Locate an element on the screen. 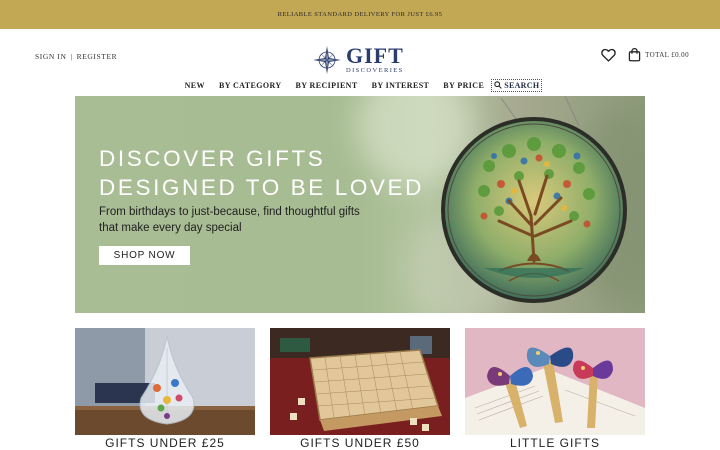 The width and height of the screenshot is (720, 450). tile-gifts-under-50: GIFTS UNDER £50 is located at coordinates (360, 389).